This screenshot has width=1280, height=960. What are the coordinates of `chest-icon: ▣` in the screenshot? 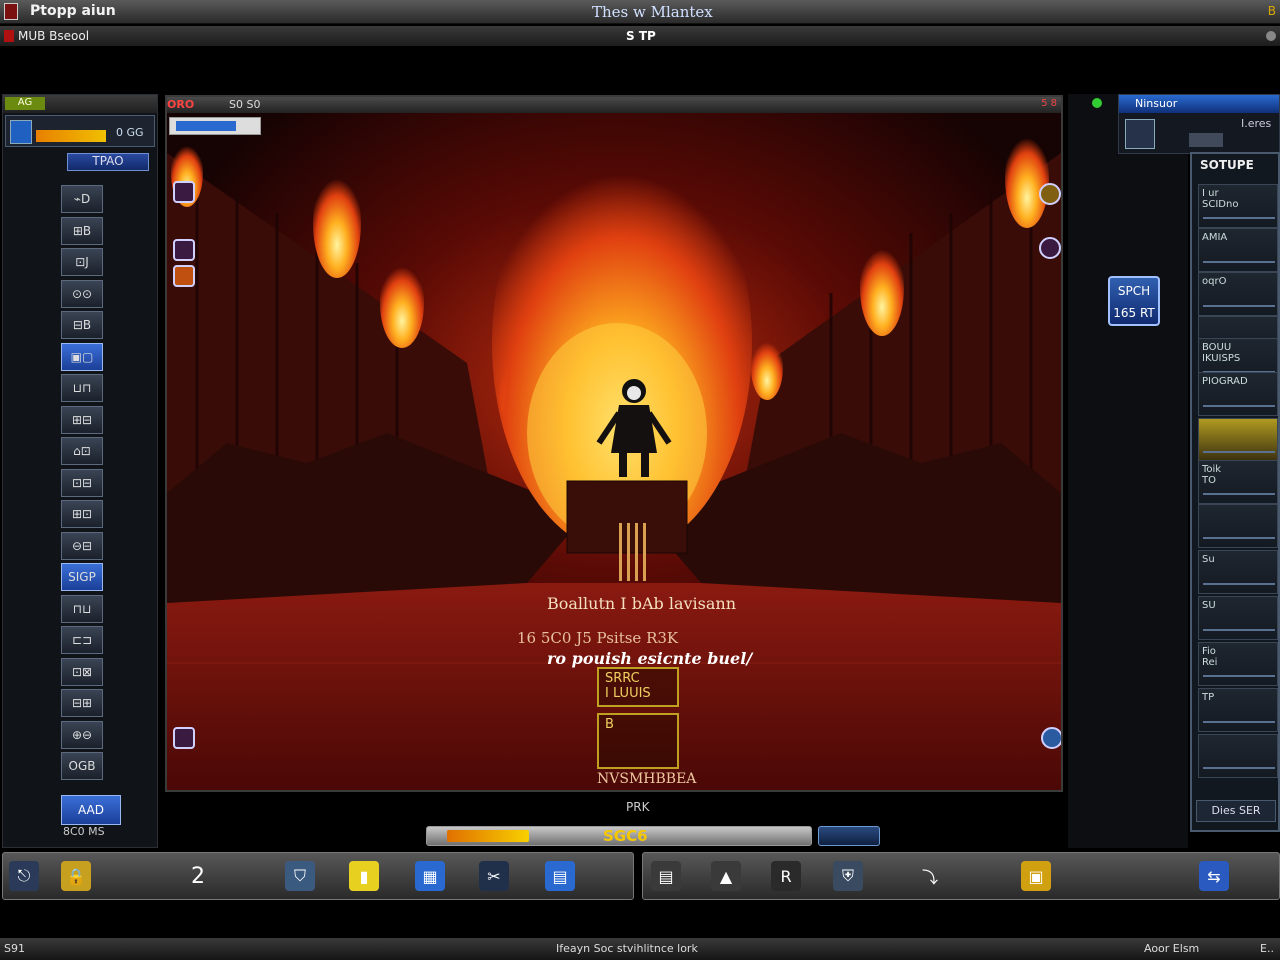 It's located at (1036, 876).